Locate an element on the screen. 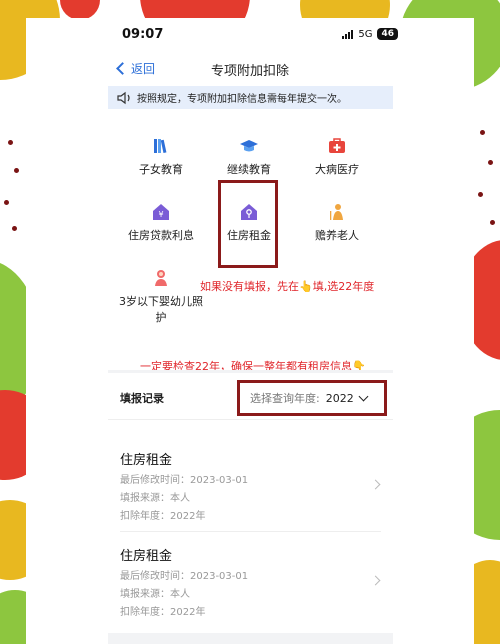 This screenshot has width=500, height=644. page-title: 专项附加扣除 is located at coordinates (249, 71).